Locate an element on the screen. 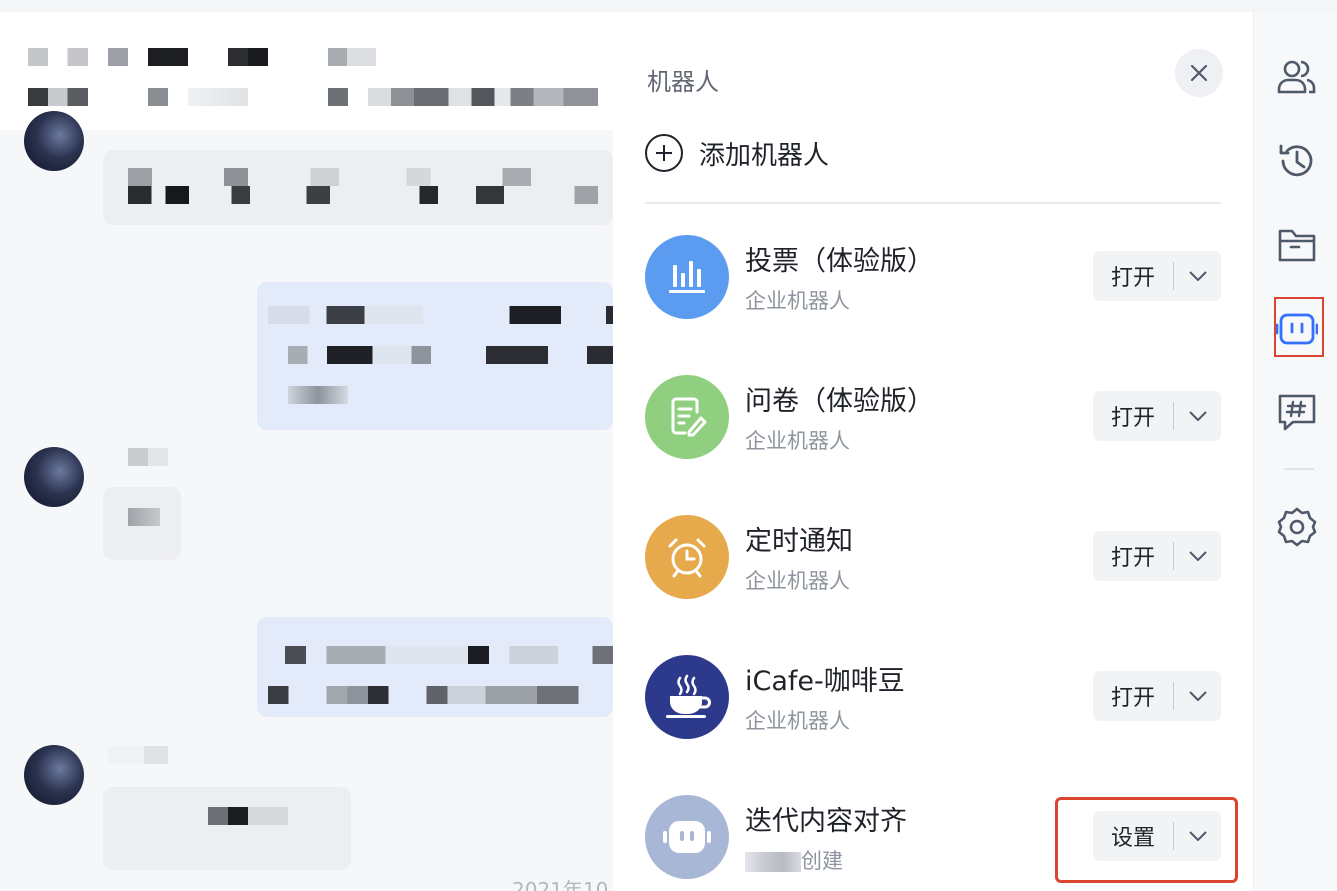 Image resolution: width=1337 pixels, height=891 pixels. coffee-cup-icon is located at coordinates (687, 697).